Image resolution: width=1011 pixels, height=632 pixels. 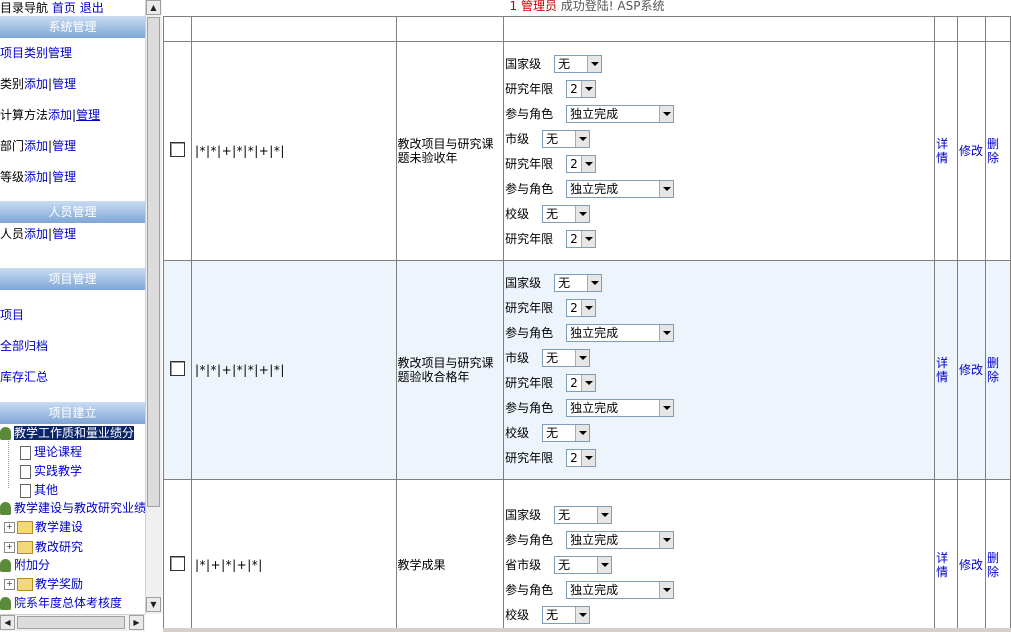 What do you see at coordinates (64, 177) in the screenshot?
I see `grade-manage-link: 管理` at bounding box center [64, 177].